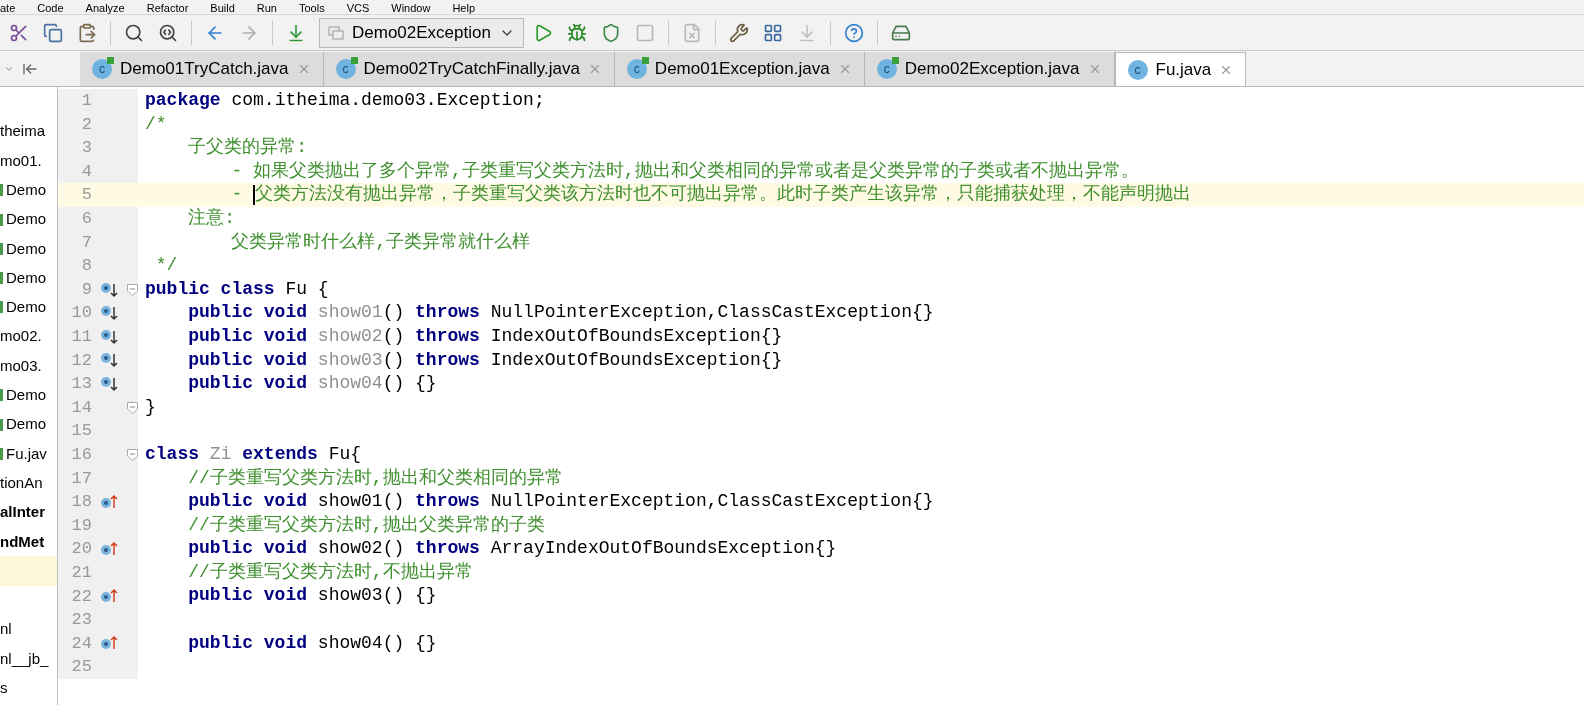 The width and height of the screenshot is (1584, 705). I want to click on code-line: /*, so click(156, 124).